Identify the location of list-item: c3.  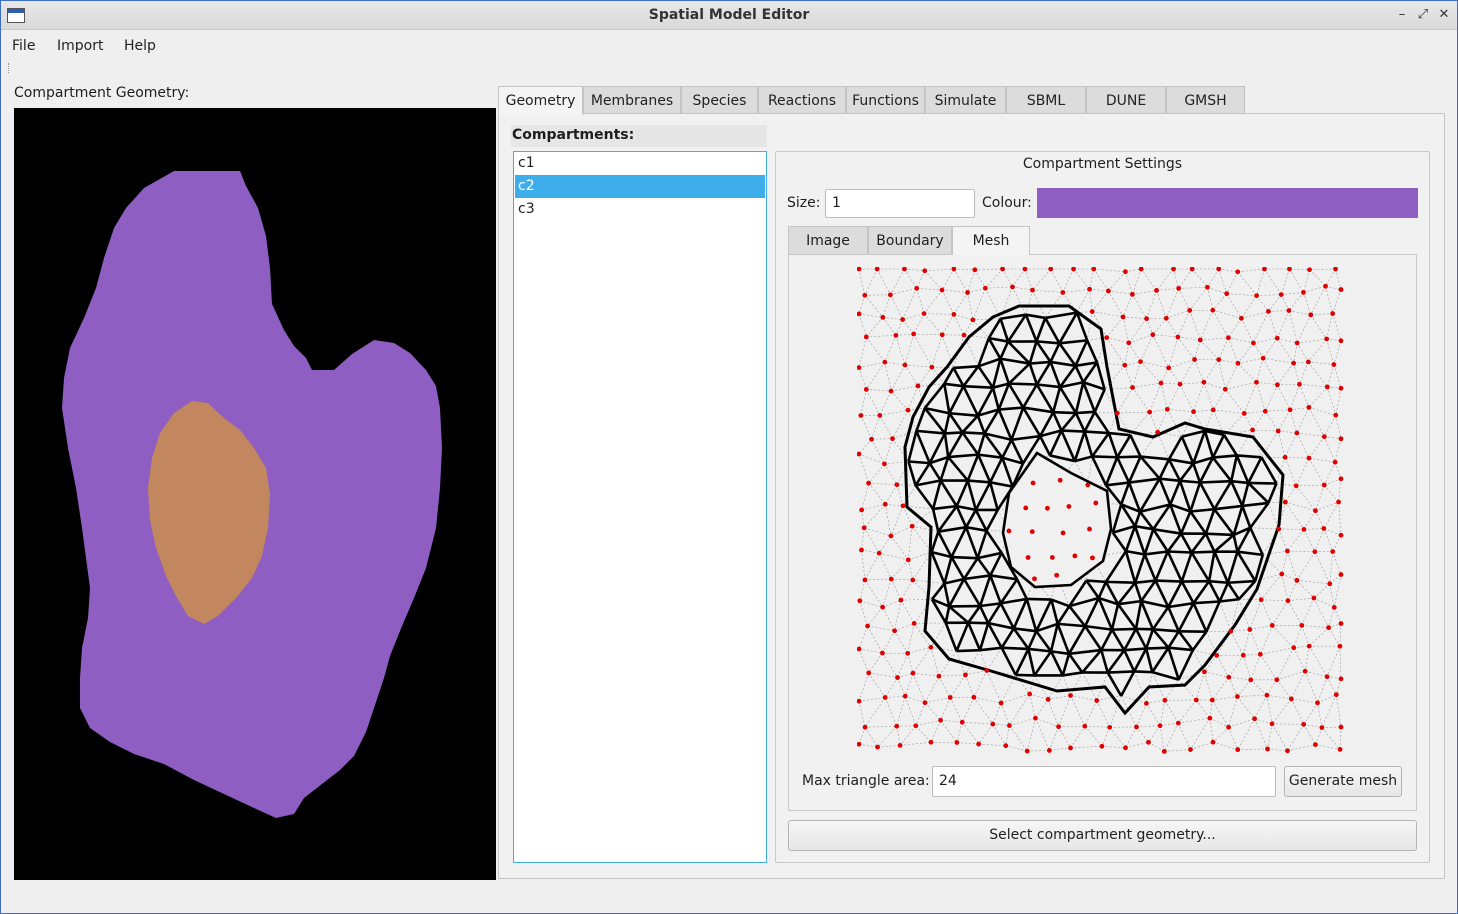
(640, 209).